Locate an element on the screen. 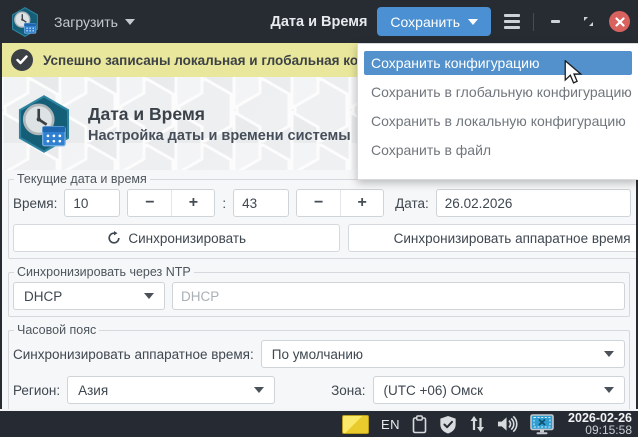 The height and width of the screenshot is (437, 638). save-dropdown-button: Сохранить is located at coordinates (434, 21).